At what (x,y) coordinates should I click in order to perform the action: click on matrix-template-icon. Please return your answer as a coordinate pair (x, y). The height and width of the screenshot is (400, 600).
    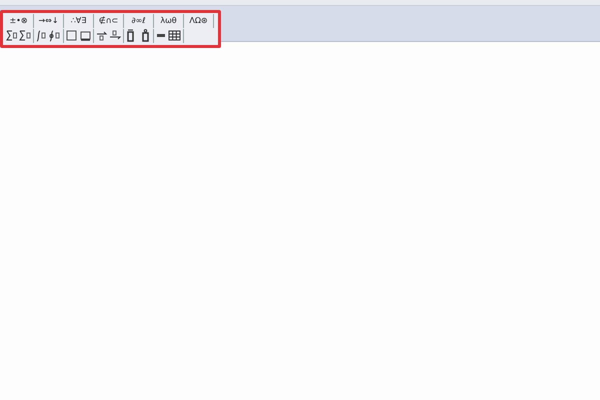
    Looking at the image, I should click on (169, 35).